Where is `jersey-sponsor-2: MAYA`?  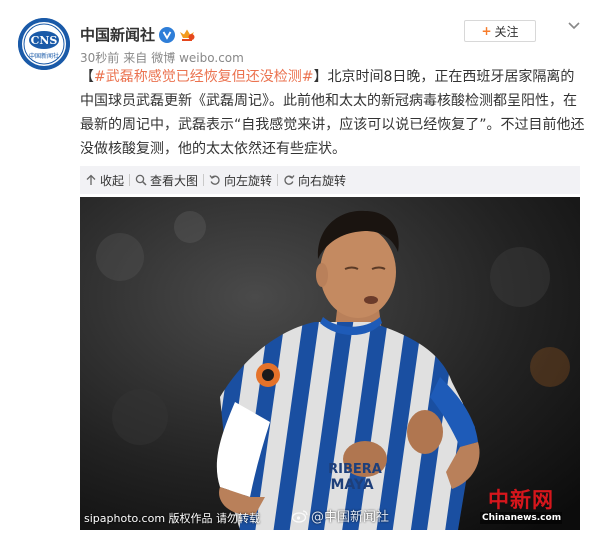
jersey-sponsor-2: MAYA is located at coordinates (351, 485).